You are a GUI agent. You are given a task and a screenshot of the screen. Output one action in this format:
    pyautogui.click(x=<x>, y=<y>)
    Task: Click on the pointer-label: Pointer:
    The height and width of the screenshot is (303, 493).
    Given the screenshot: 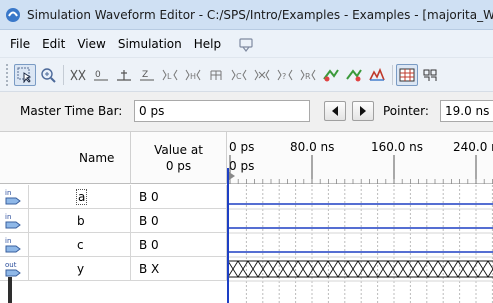 What is the action you would take?
    pyautogui.click(x=406, y=111)
    